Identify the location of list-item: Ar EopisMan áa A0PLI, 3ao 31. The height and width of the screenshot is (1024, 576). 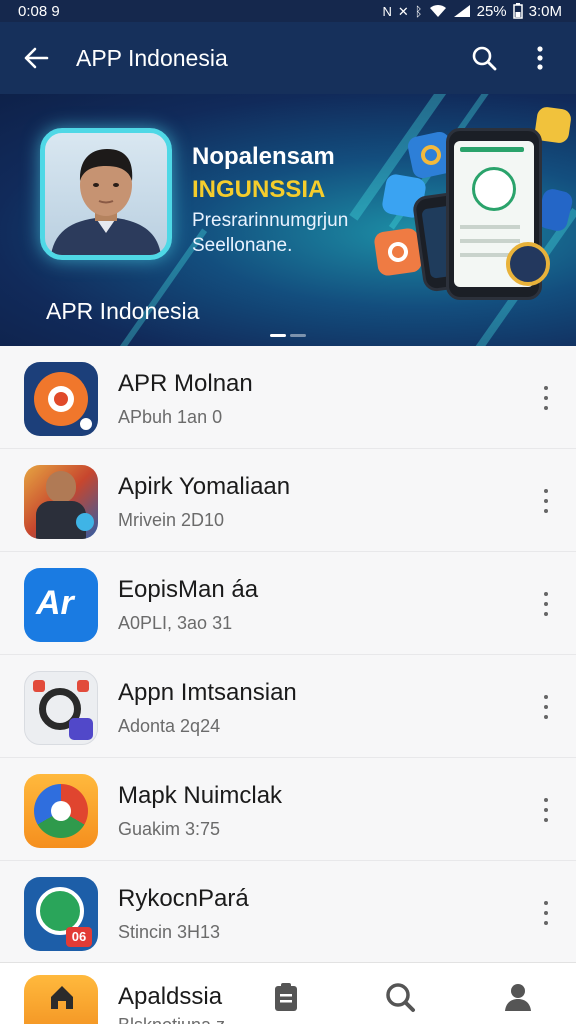
(288, 603).